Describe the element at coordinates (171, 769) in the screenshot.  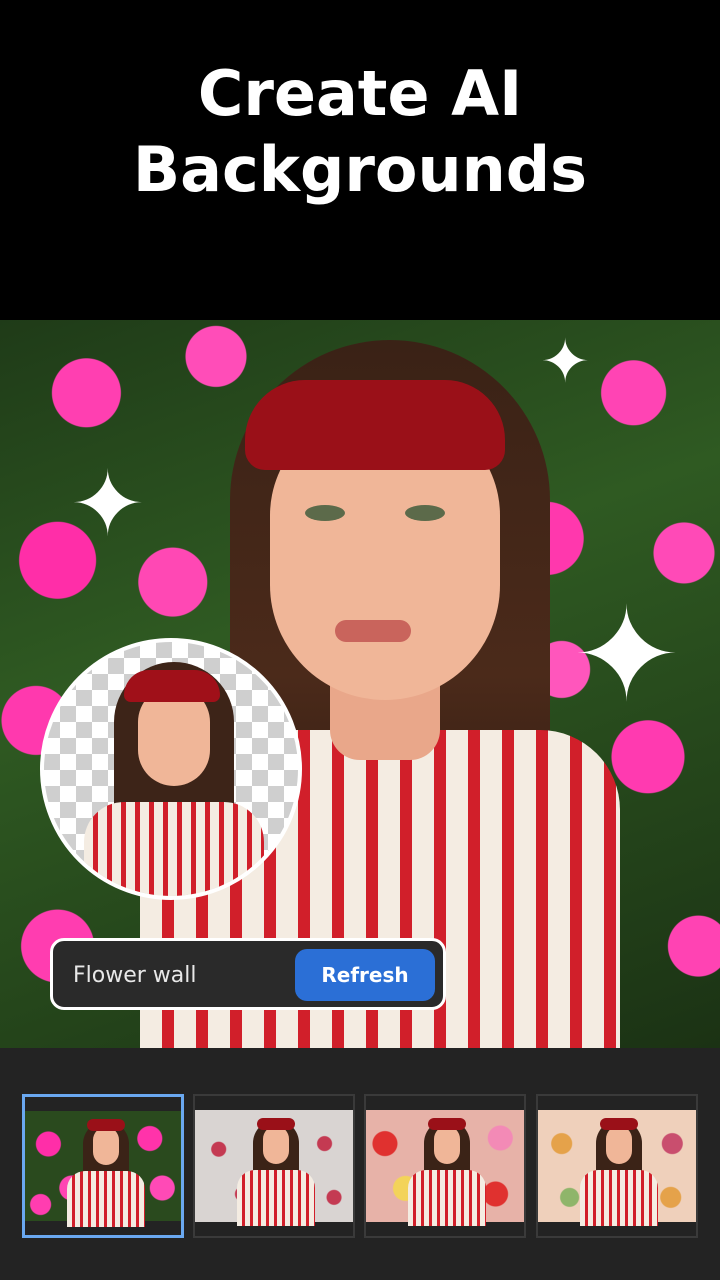
I see `background-removed-preview` at that location.